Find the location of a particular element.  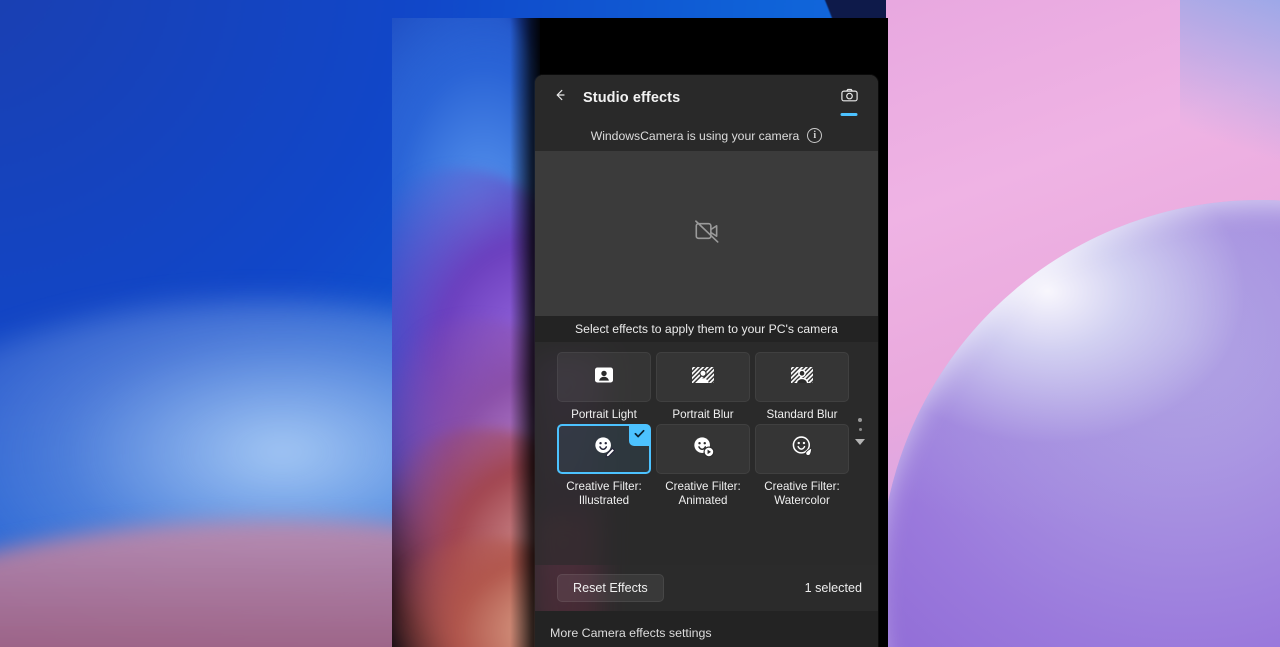

reset-effects-button: Reset Effects is located at coordinates (610, 588).